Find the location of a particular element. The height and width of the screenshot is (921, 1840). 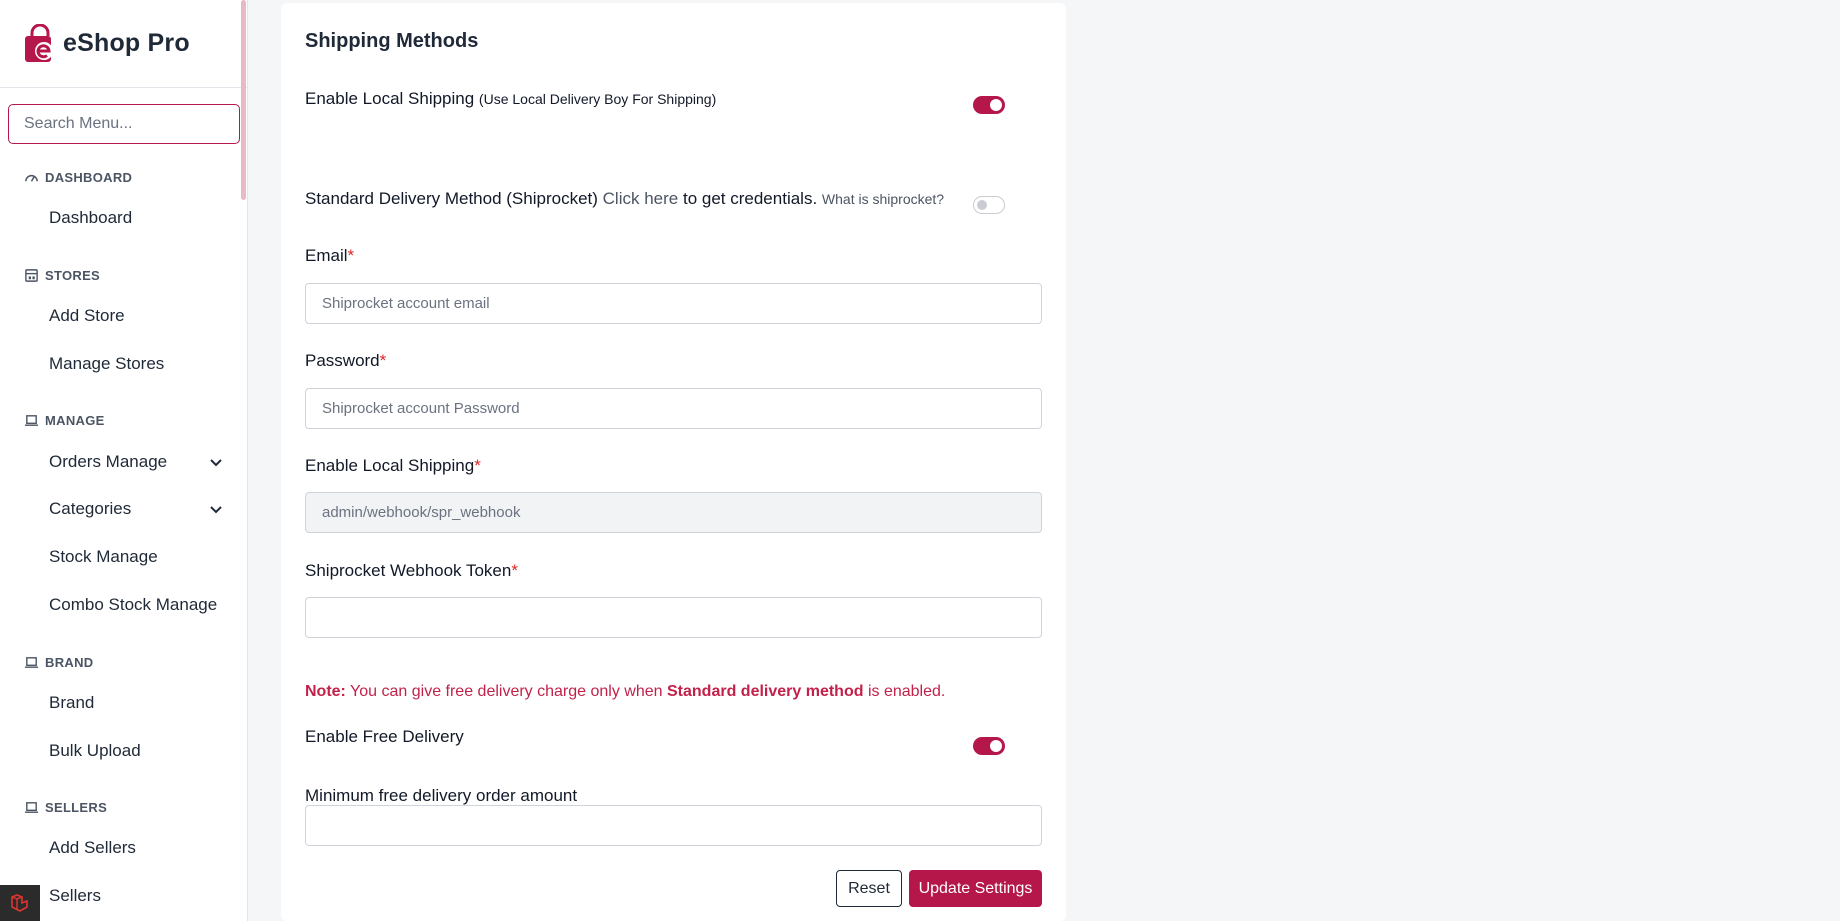

webhook-token-label: Shiprocket Webhook Token* is located at coordinates (411, 570).